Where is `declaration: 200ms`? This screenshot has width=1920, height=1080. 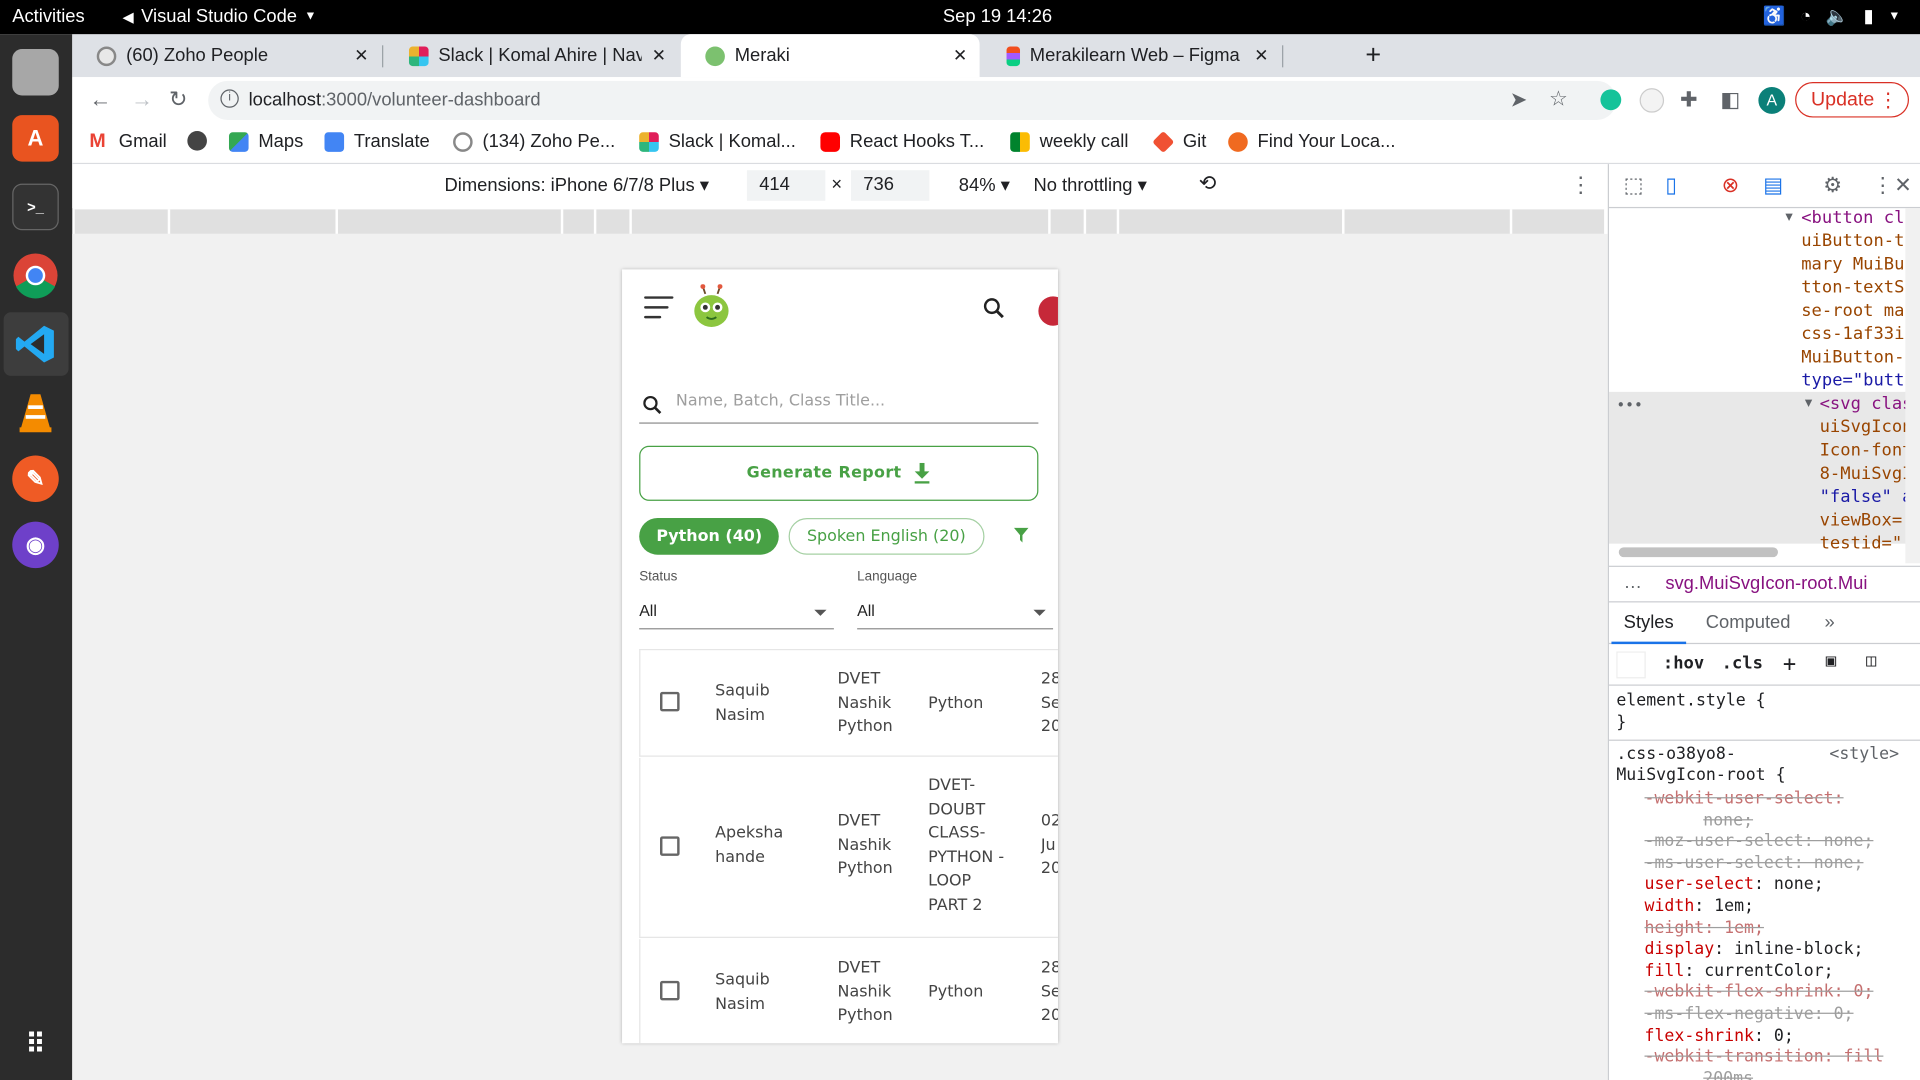 declaration: 200ms is located at coordinates (1764, 1074).